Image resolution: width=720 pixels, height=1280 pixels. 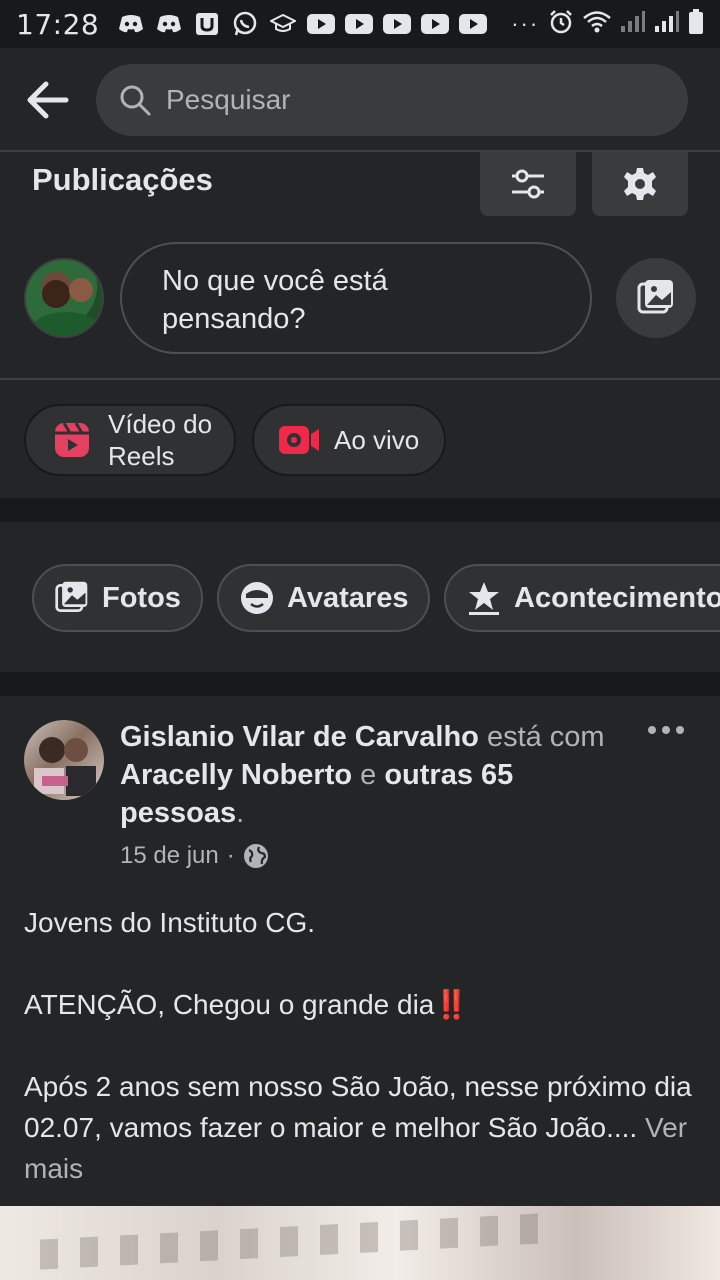 What do you see at coordinates (65, 766) in the screenshot?
I see `author-photo` at bounding box center [65, 766].